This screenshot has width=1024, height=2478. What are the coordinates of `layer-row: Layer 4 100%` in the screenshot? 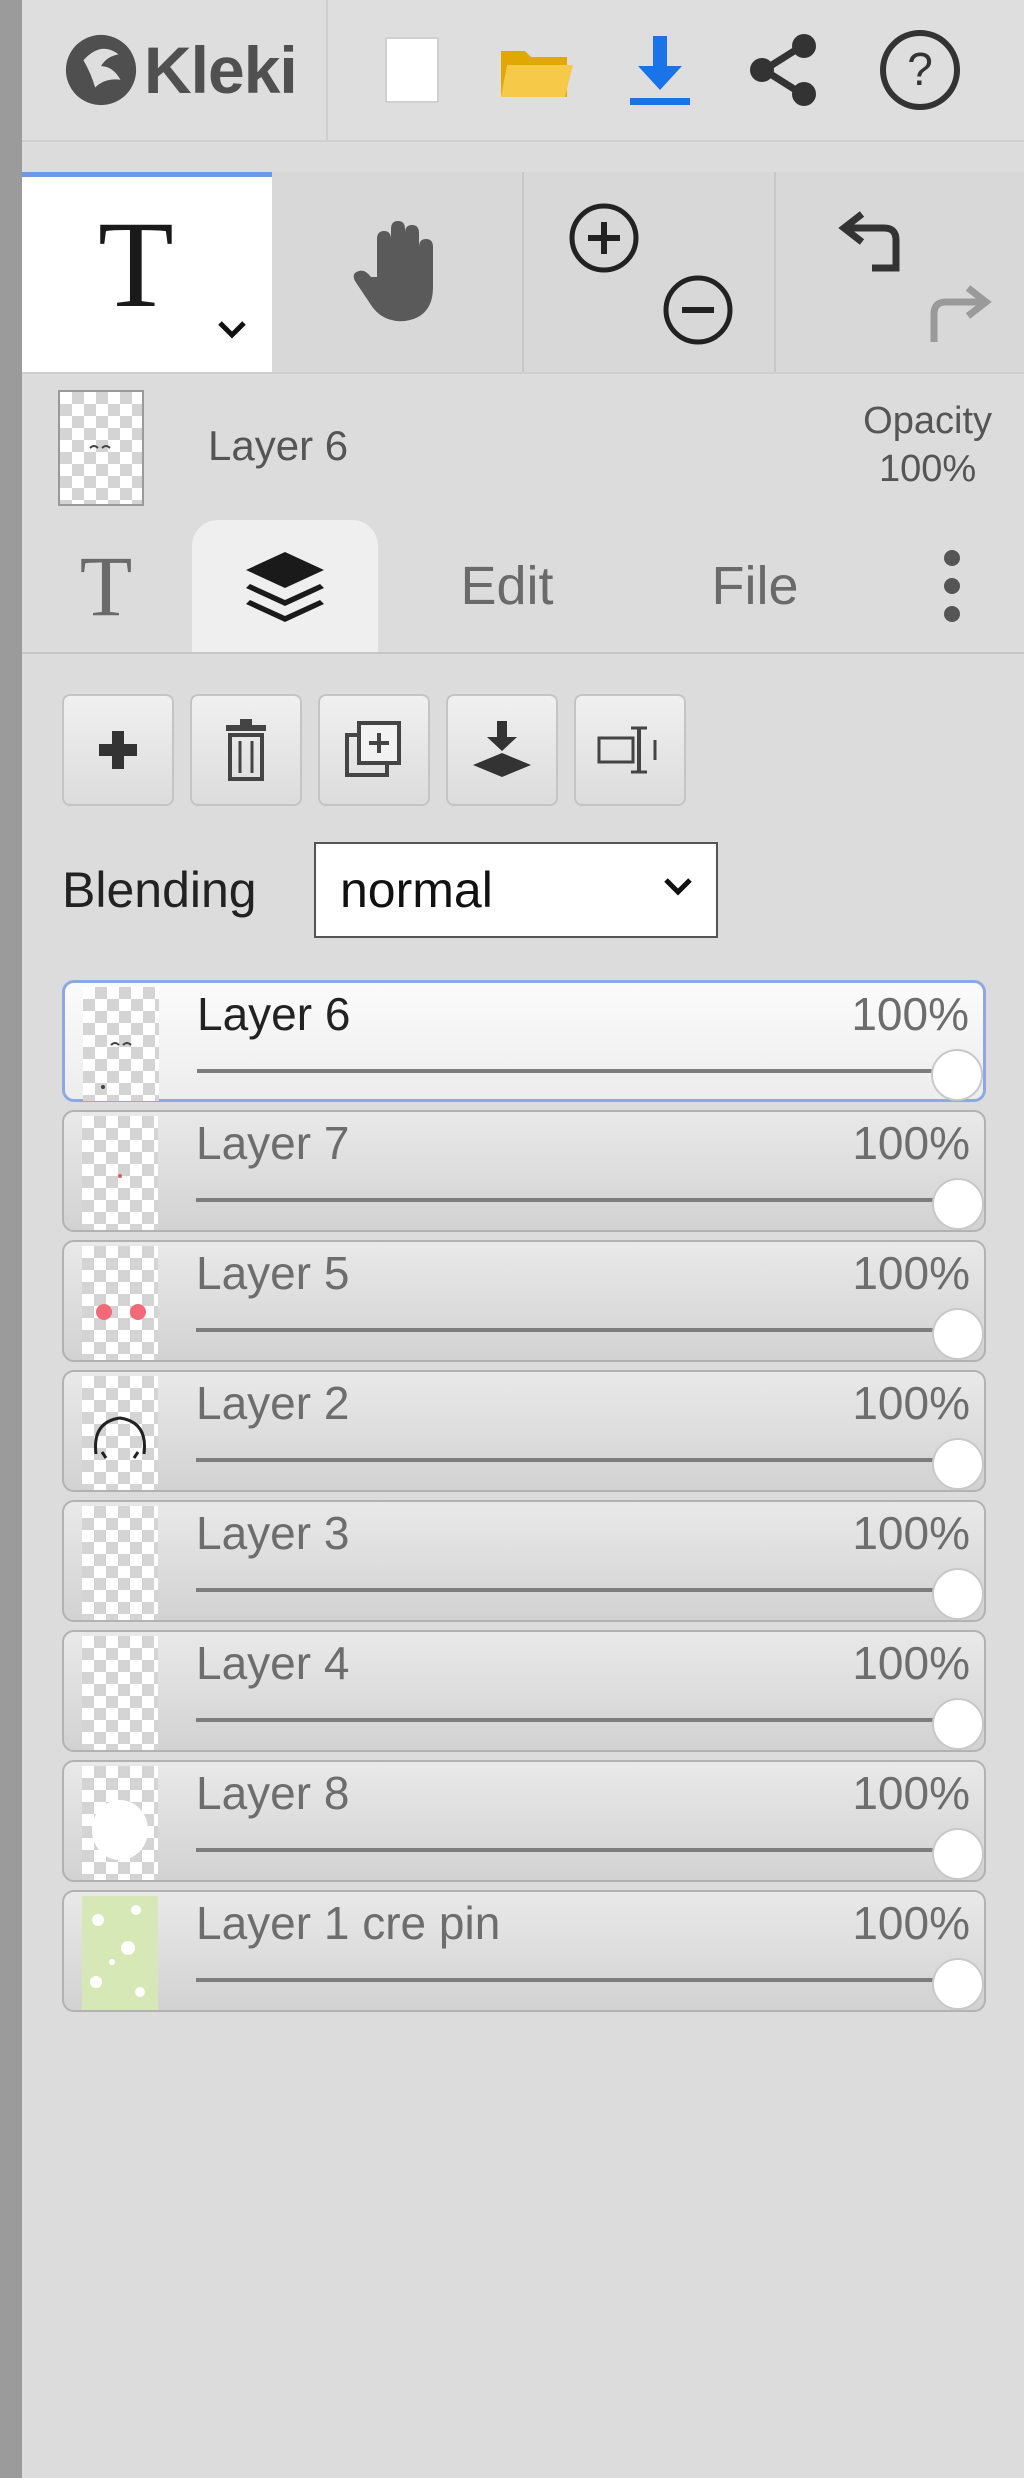 It's located at (524, 1691).